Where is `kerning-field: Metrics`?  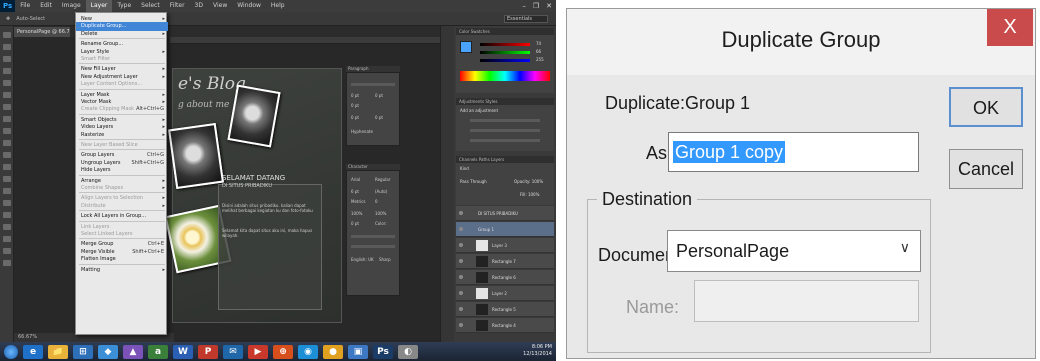
kerning-field: Metrics is located at coordinates (358, 201).